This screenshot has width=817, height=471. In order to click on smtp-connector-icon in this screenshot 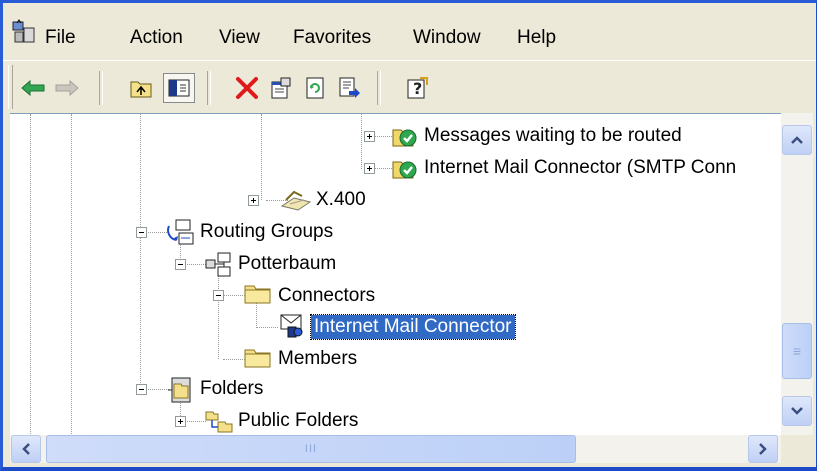, I will do `click(291, 326)`.